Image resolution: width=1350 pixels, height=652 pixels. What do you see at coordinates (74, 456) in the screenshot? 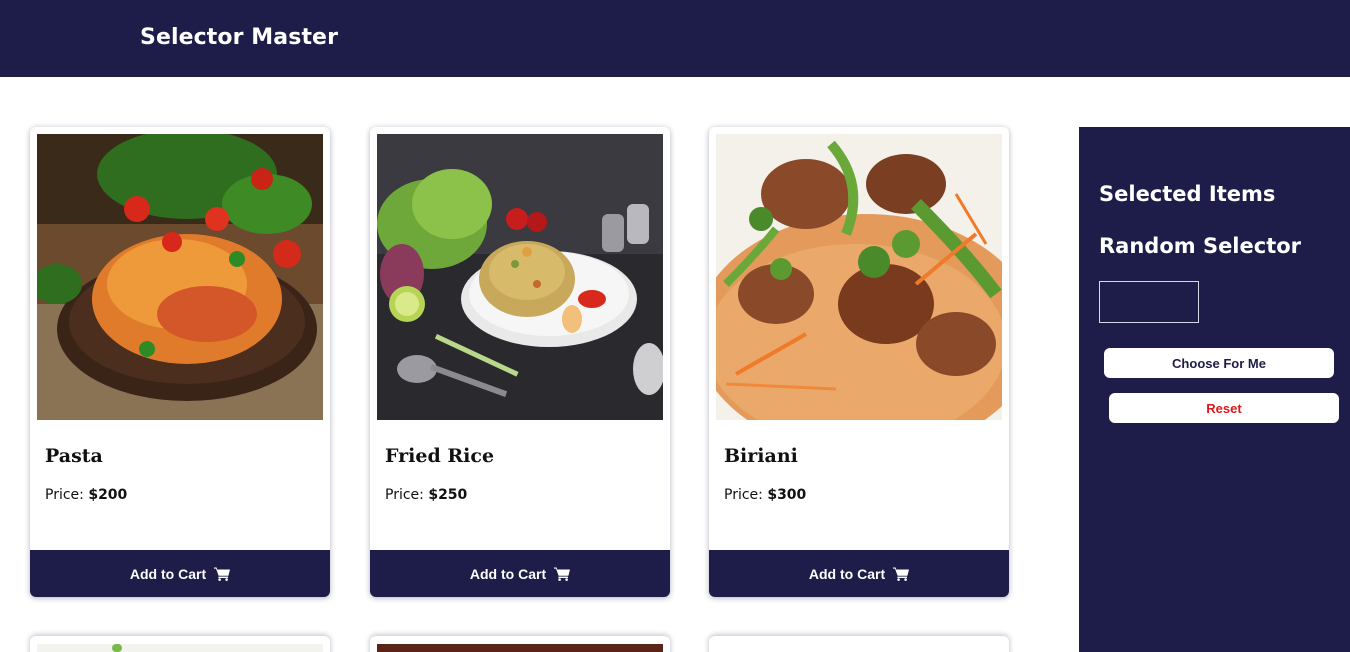
I see `product-name: Pasta` at bounding box center [74, 456].